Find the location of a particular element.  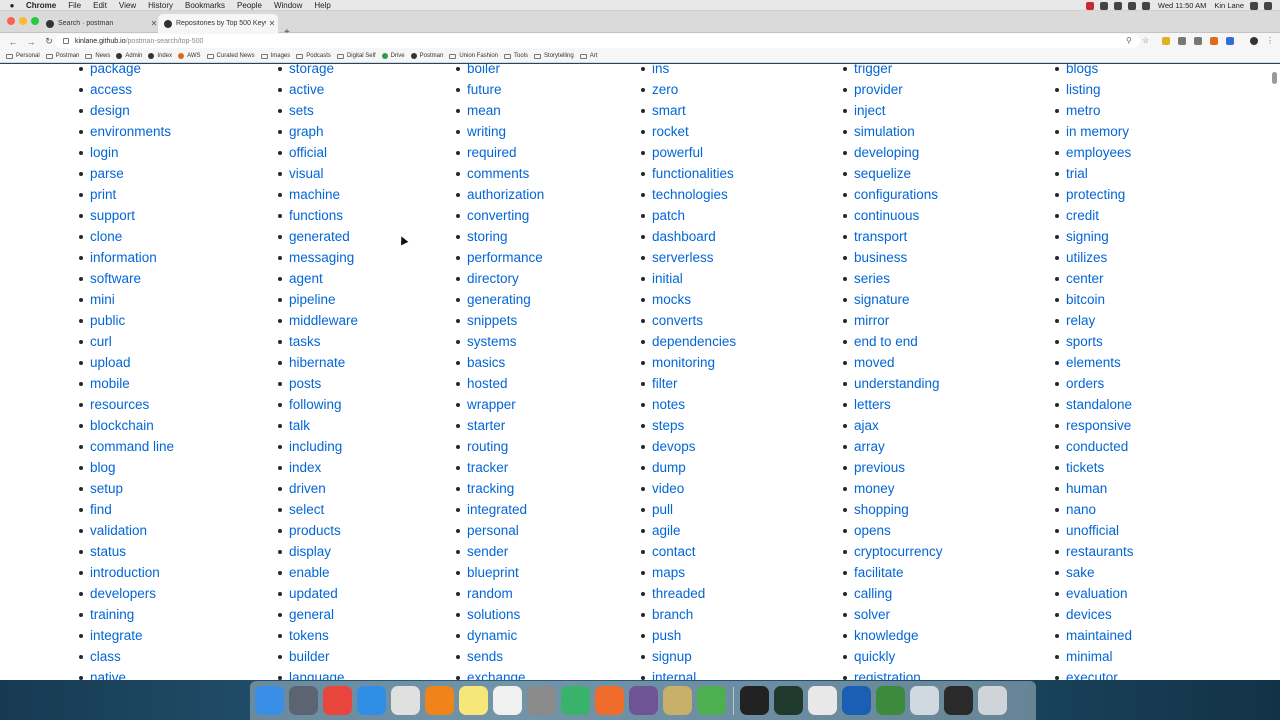

keyword-link: official is located at coordinates (317, 152).